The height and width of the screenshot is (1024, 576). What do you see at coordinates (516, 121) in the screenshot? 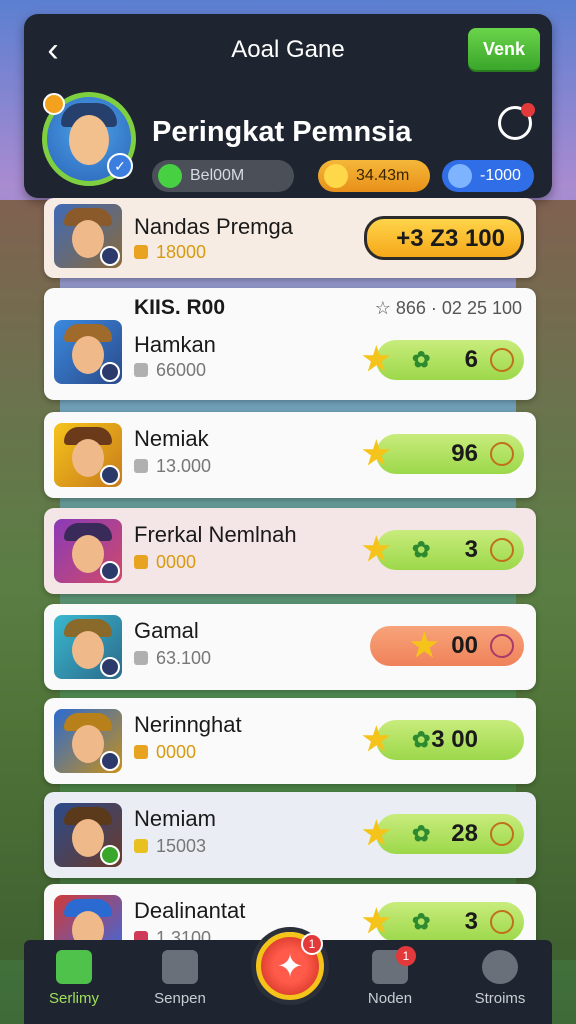
I see `chat-icon` at bounding box center [516, 121].